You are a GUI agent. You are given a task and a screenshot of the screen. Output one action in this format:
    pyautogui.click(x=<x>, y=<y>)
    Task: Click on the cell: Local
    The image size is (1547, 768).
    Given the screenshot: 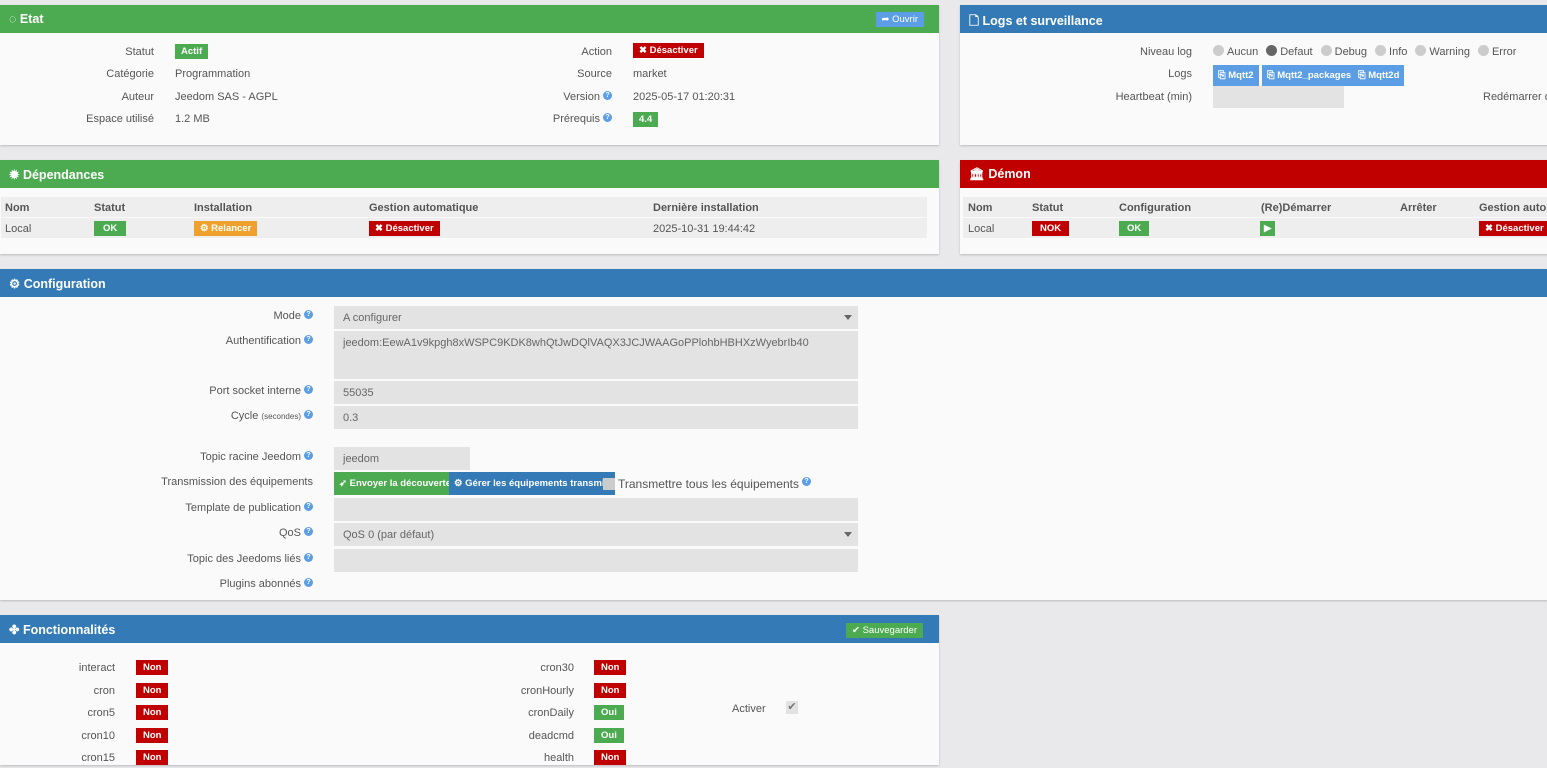 What is the action you would take?
    pyautogui.click(x=18, y=229)
    